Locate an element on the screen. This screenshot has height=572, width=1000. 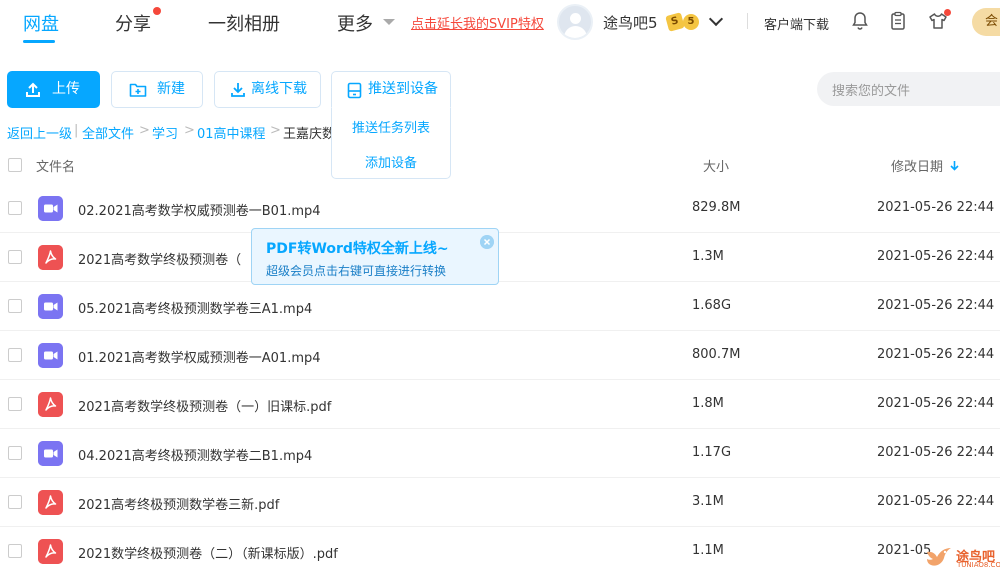
pdf-convert-tooltip: PDF转Word特权全新上线~ 超级会员点击右键可直接进行转换 is located at coordinates (375, 256).